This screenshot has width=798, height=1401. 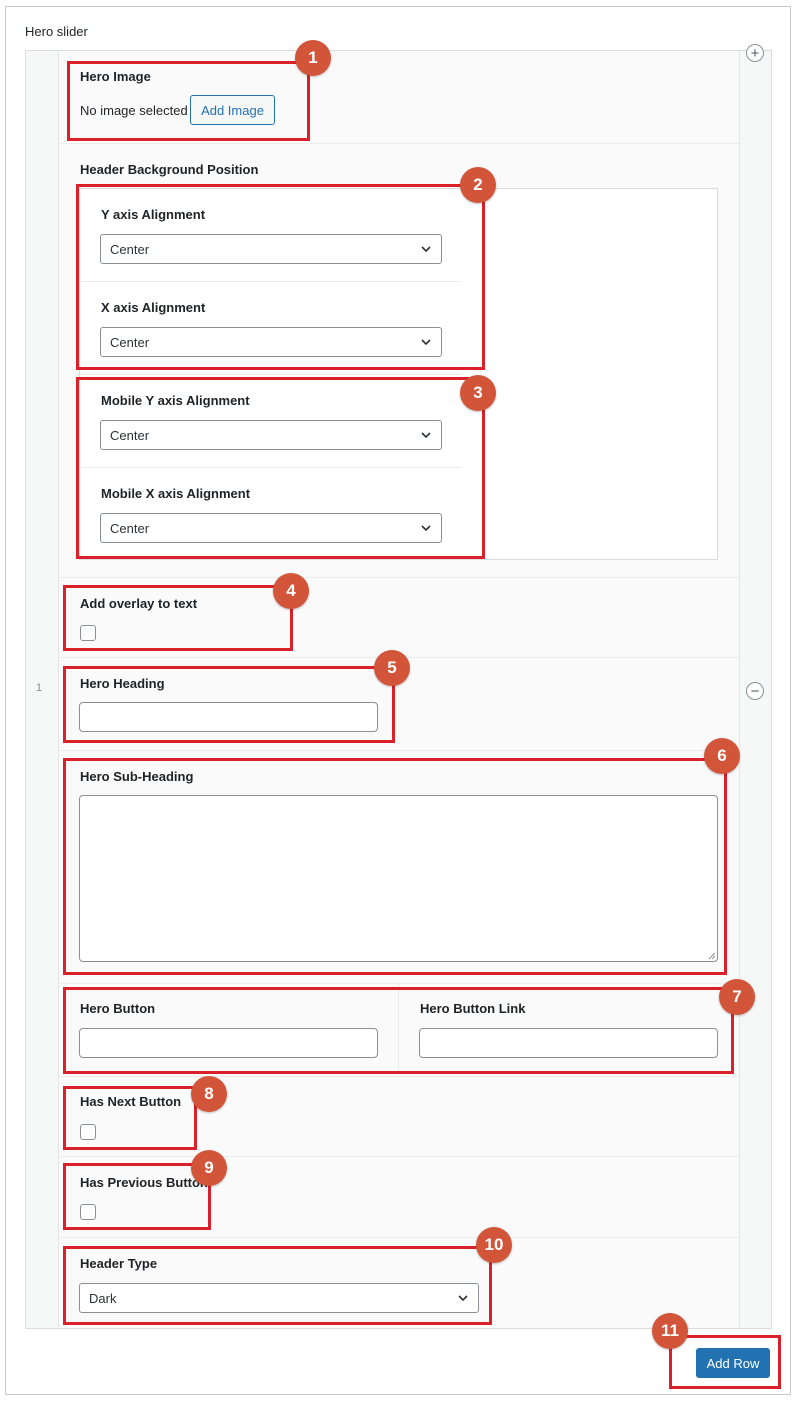 I want to click on row-number: 1, so click(x=39, y=688).